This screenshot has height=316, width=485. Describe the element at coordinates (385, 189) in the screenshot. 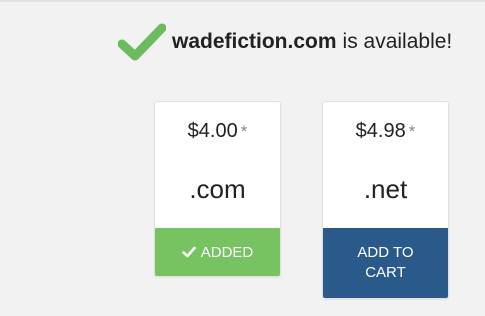

I see `tld-label: .net` at that location.